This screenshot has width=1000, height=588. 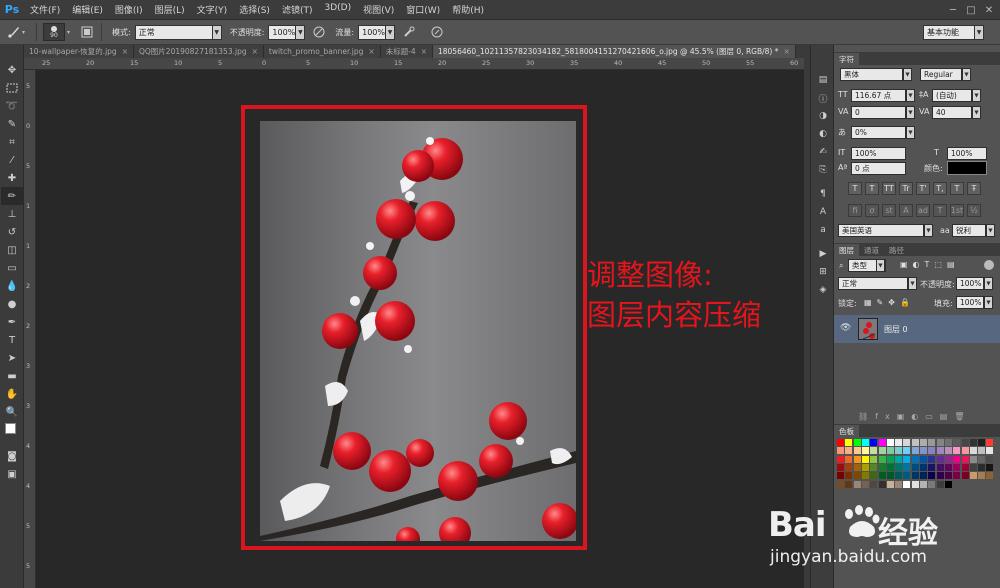 I want to click on antialias-dropdown-icon: ▼, so click(x=990, y=230).